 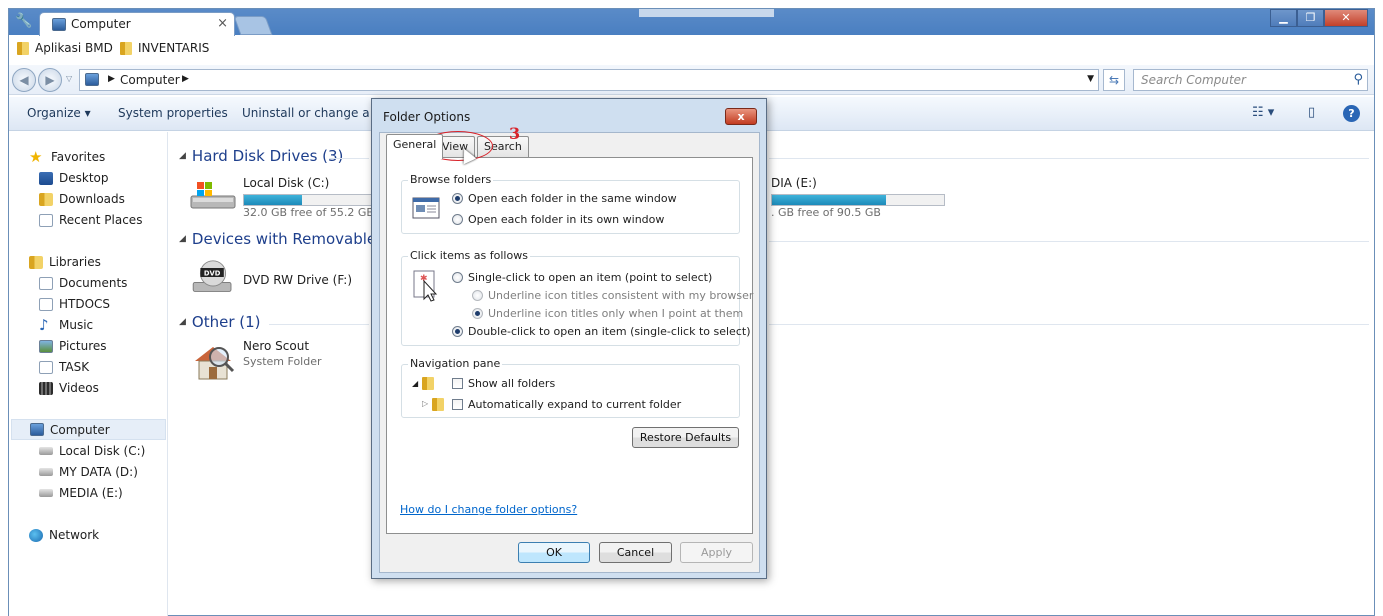 What do you see at coordinates (102, 451) in the screenshot?
I see `nav-label: Local Disk (C:)` at bounding box center [102, 451].